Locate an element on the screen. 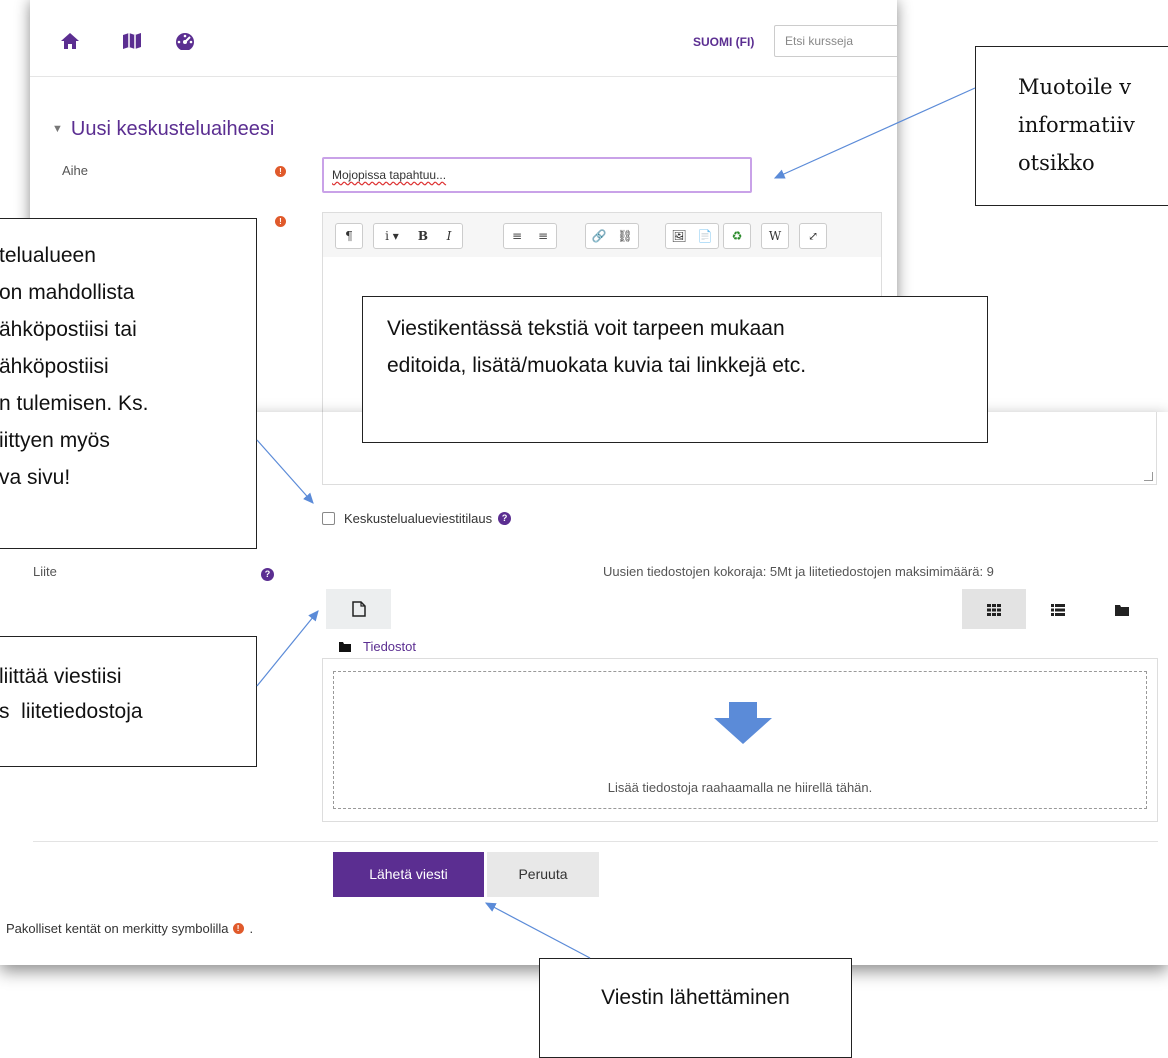 Image resolution: width=1168 pixels, height=1058 pixels. arrow-to-submit is located at coordinates (537, 930).